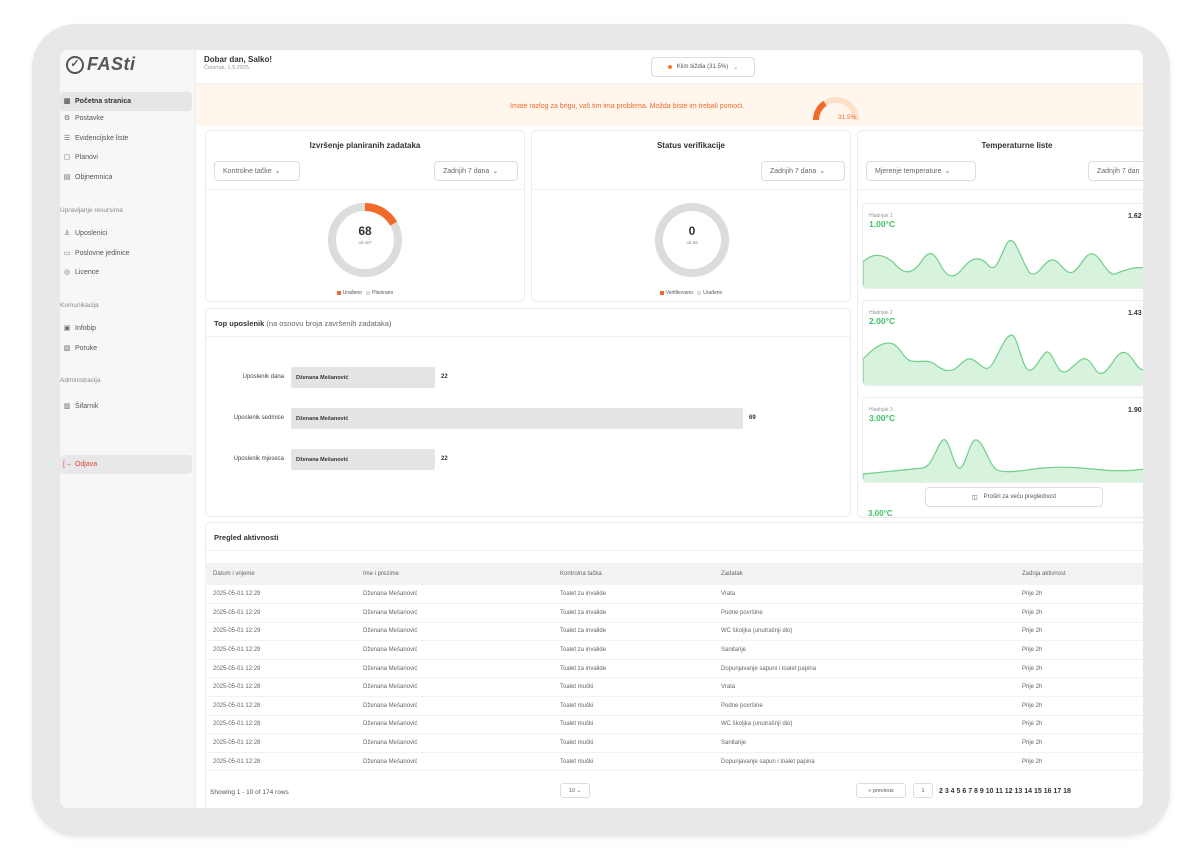 The height and width of the screenshot is (848, 1200). What do you see at coordinates (126, 118) in the screenshot?
I see `sidebar-item-settings: ⚙ Postavke` at bounding box center [126, 118].